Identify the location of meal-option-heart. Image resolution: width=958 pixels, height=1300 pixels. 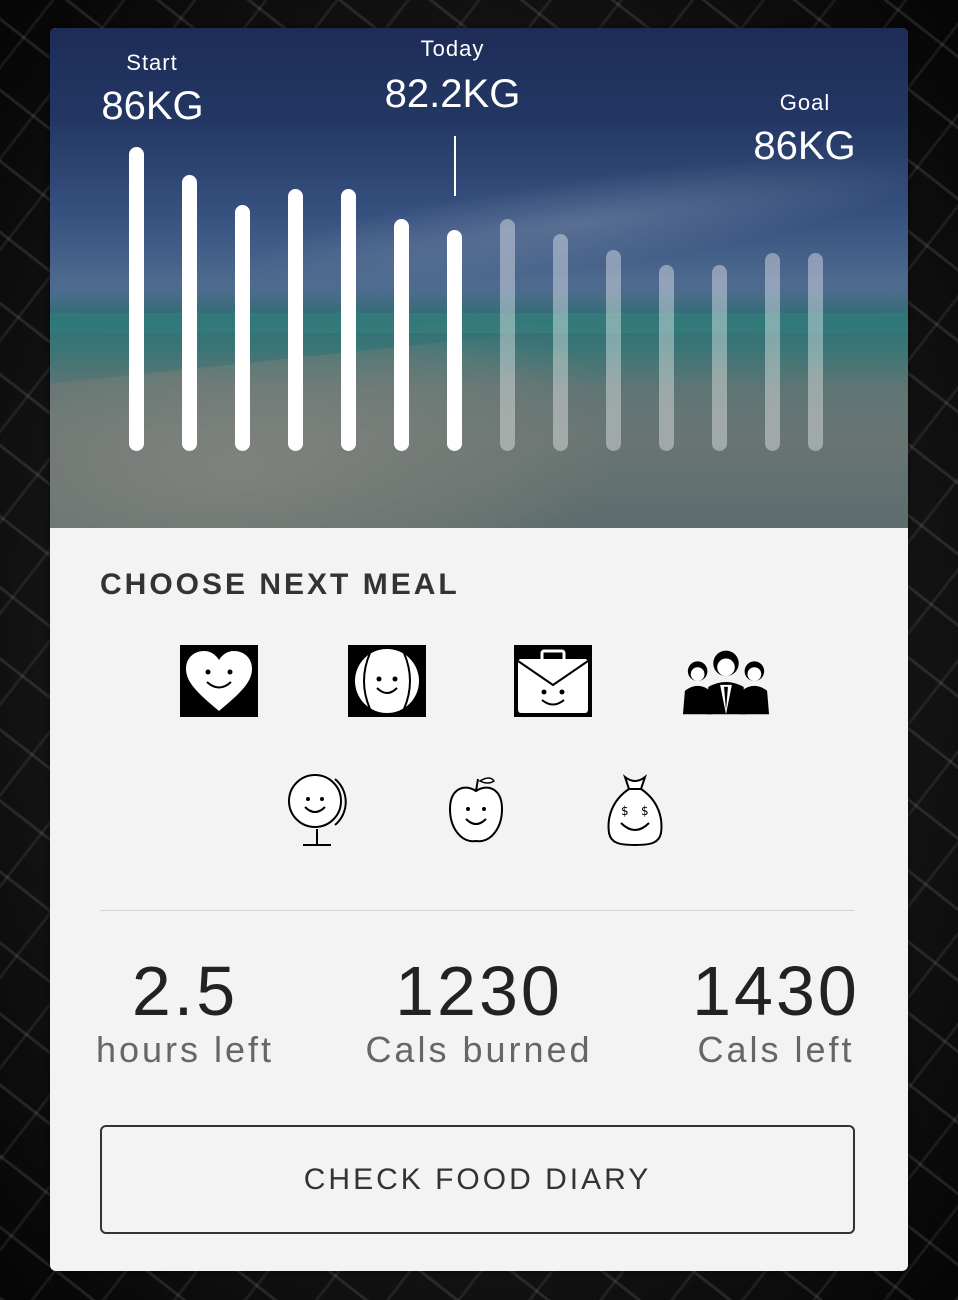
(219, 681).